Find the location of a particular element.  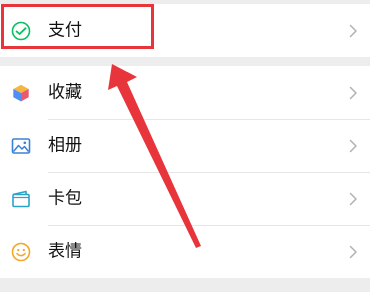

menu-item-favorites-label: 收藏 is located at coordinates (65, 92).